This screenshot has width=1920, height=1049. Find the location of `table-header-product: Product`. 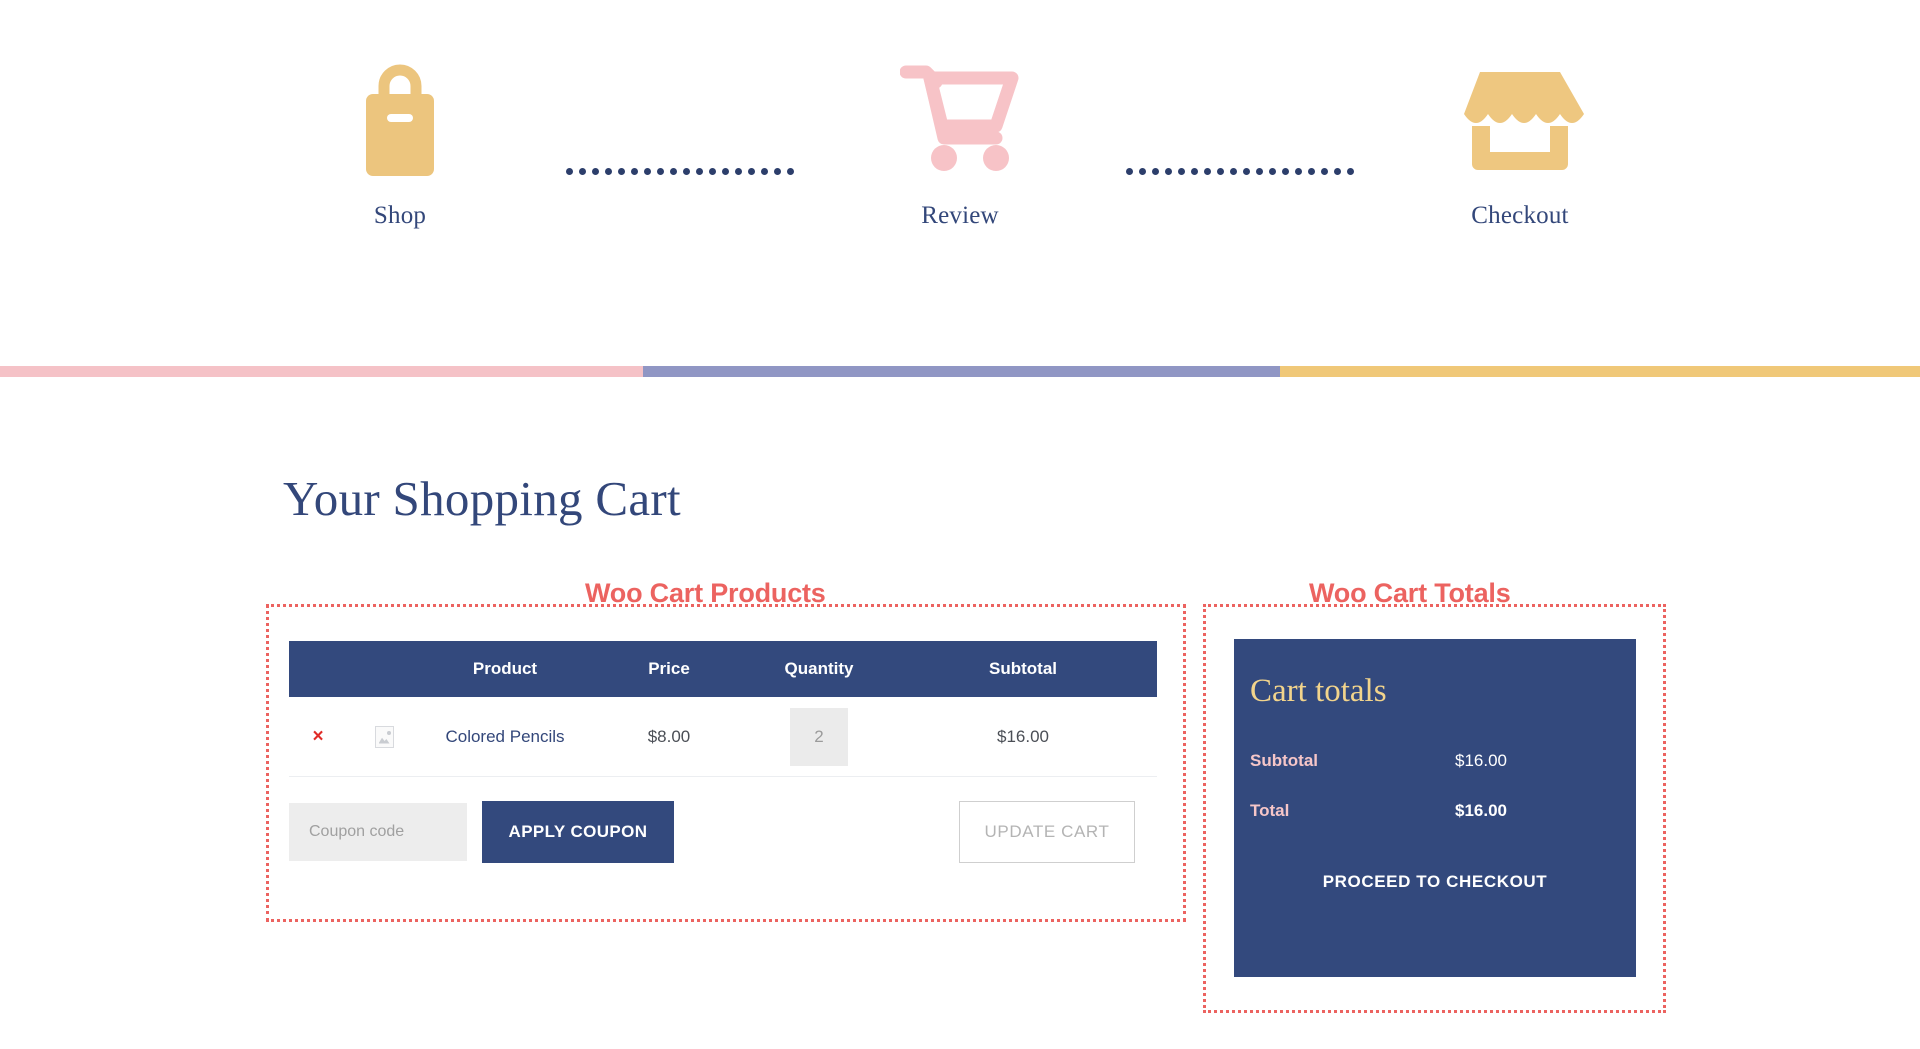

table-header-product: Product is located at coordinates (505, 668).